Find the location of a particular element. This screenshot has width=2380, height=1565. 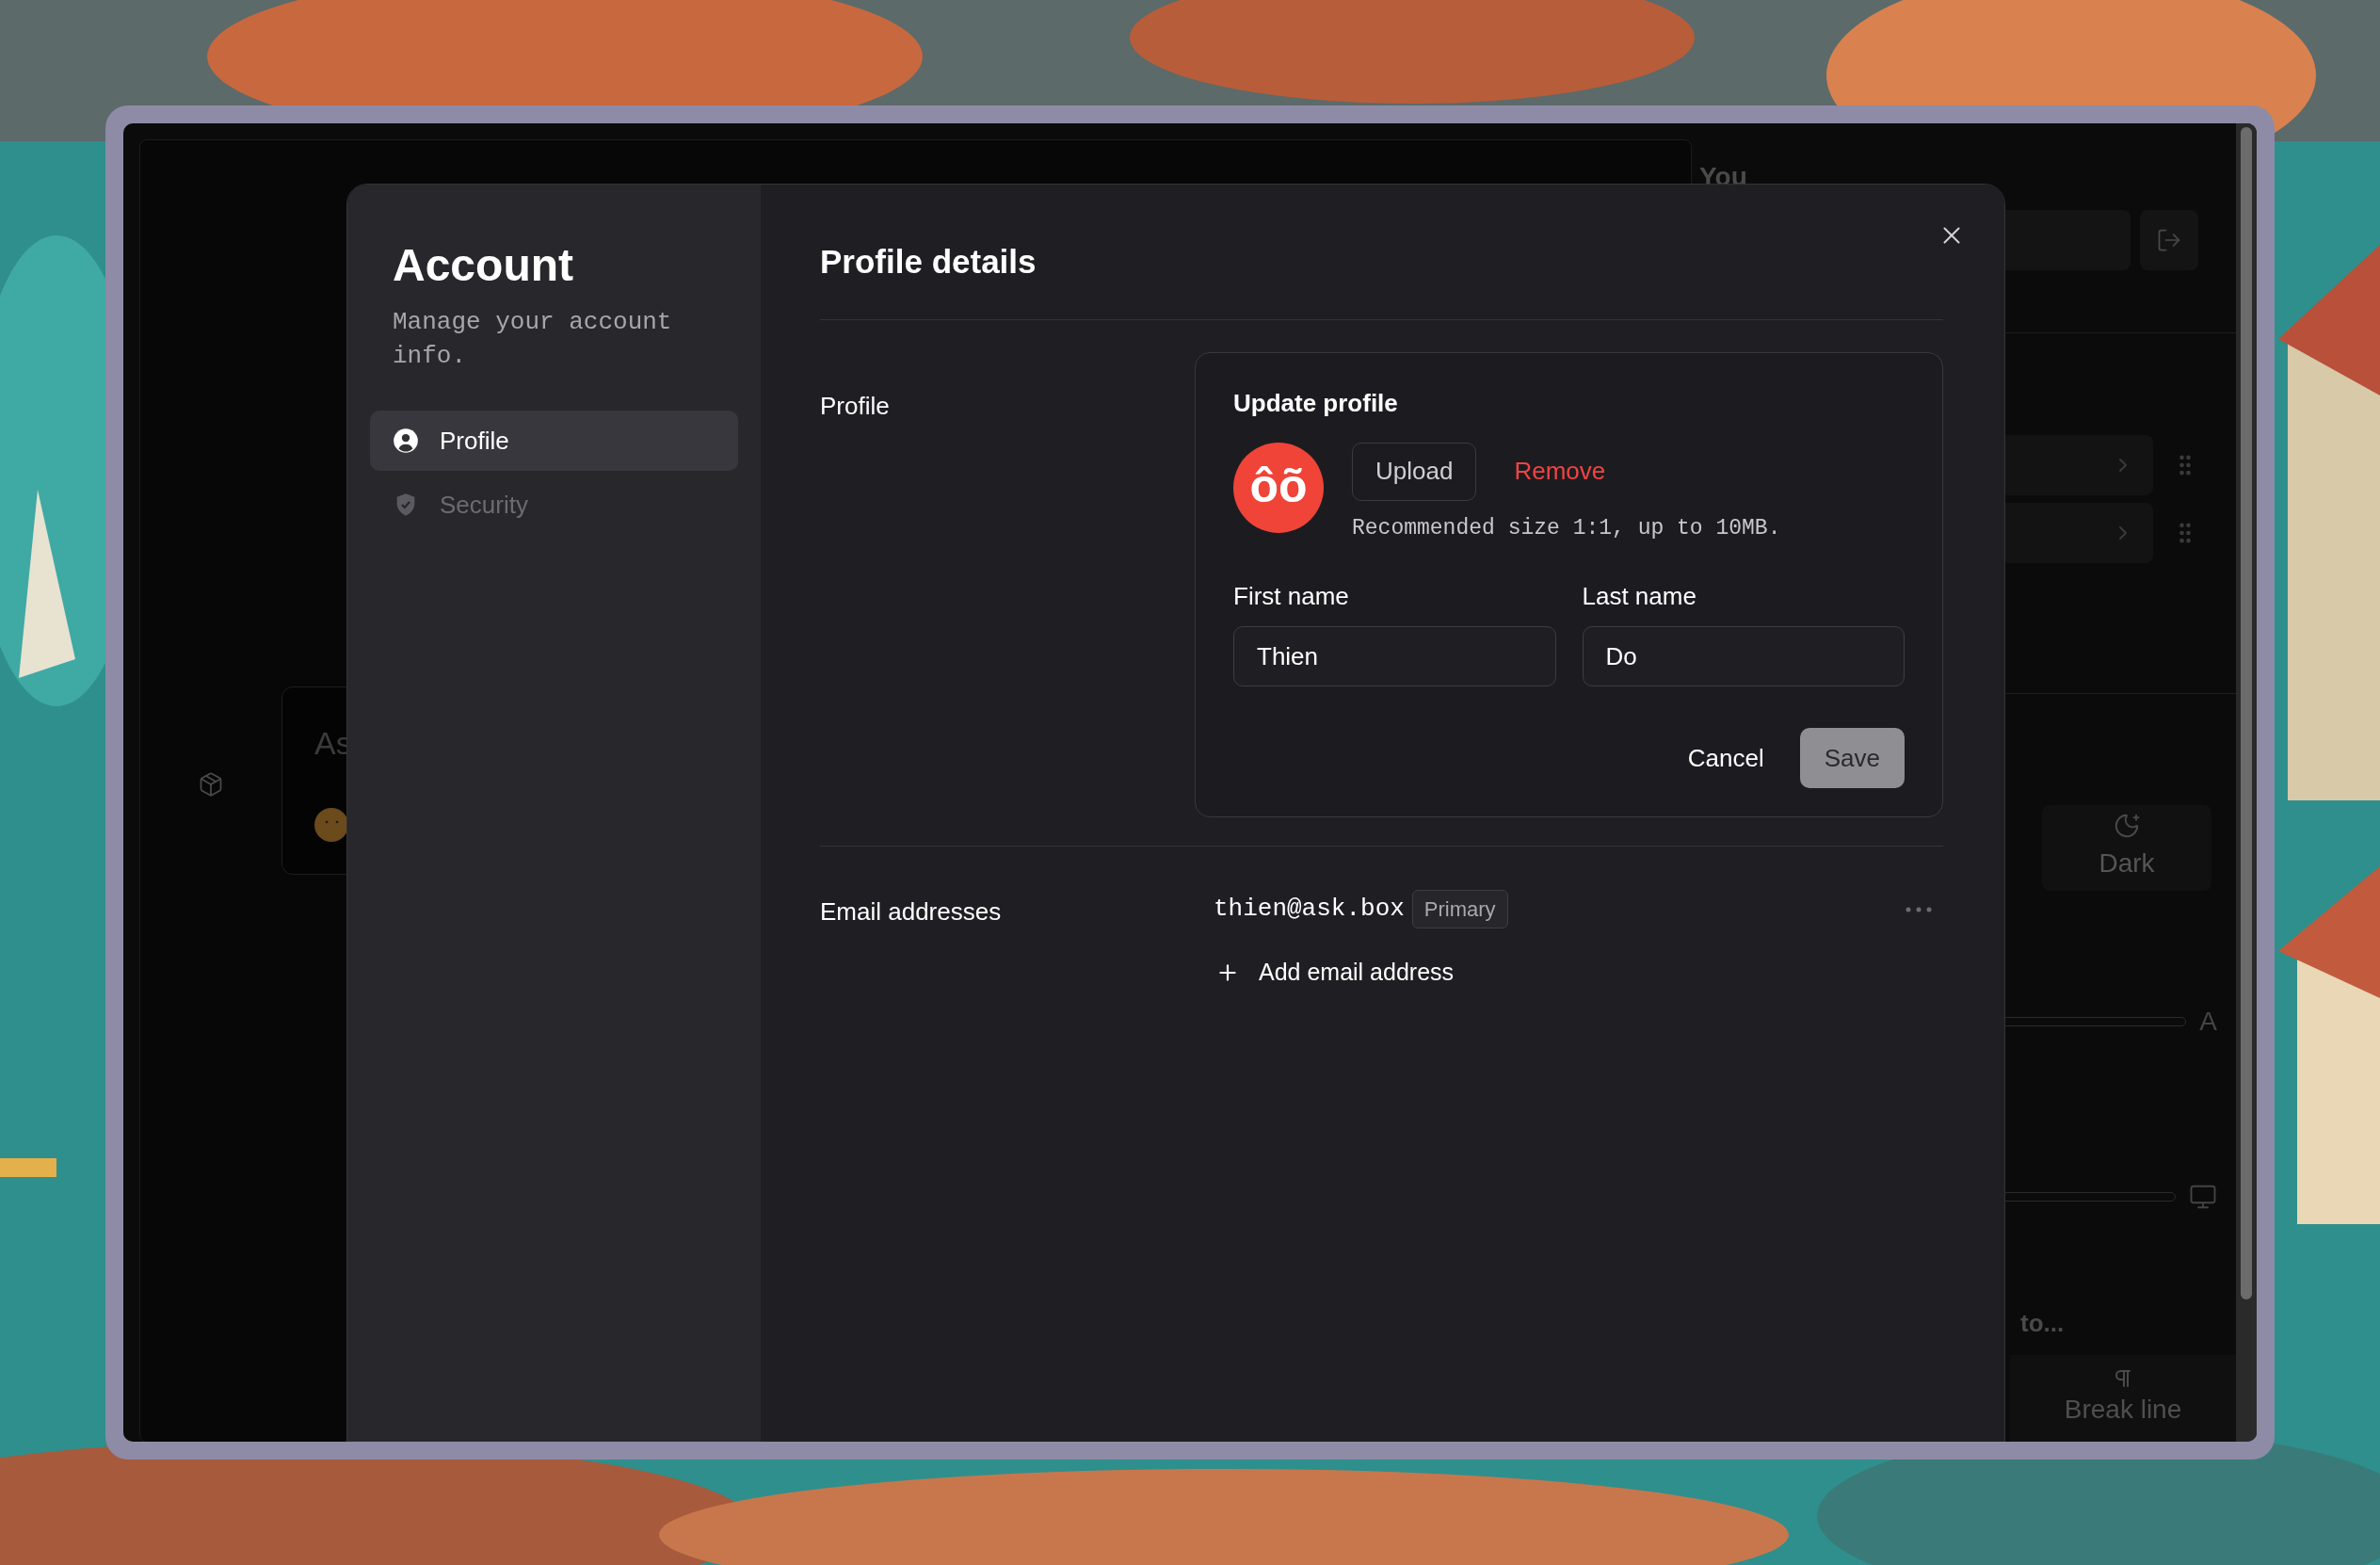

row-label: Profile is located at coordinates (855, 406).